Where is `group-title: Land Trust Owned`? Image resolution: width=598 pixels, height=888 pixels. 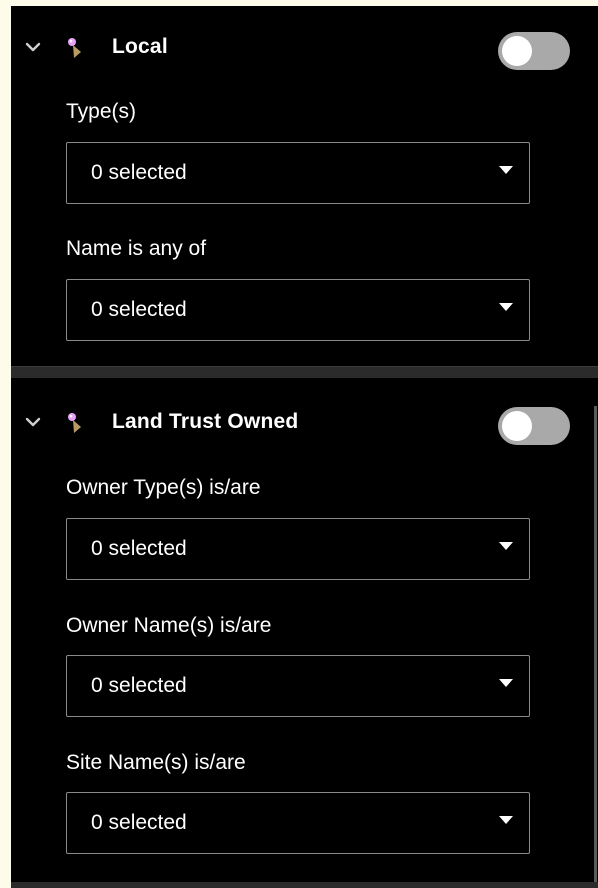 group-title: Land Trust Owned is located at coordinates (205, 421).